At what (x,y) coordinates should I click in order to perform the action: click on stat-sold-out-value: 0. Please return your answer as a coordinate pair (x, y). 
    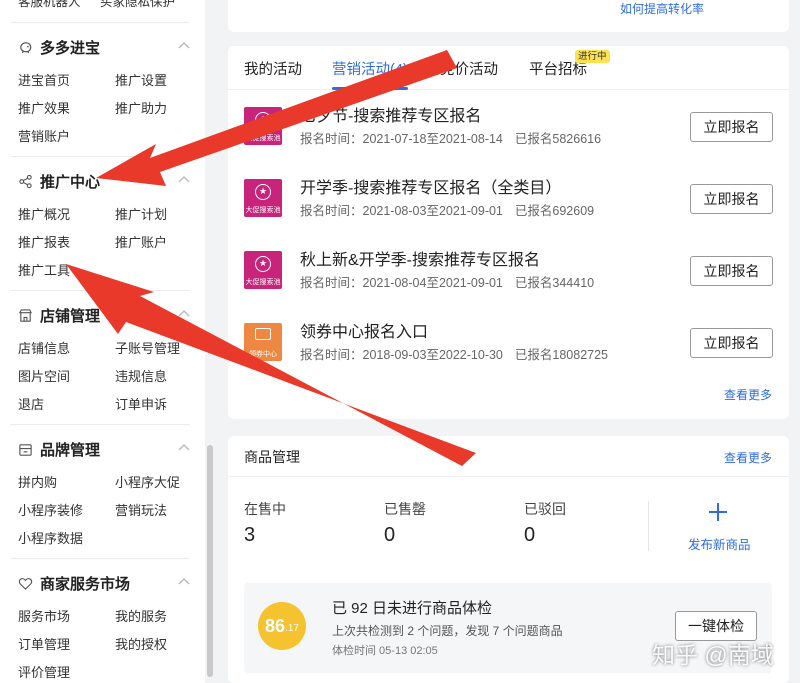
    Looking at the image, I should click on (389, 535).